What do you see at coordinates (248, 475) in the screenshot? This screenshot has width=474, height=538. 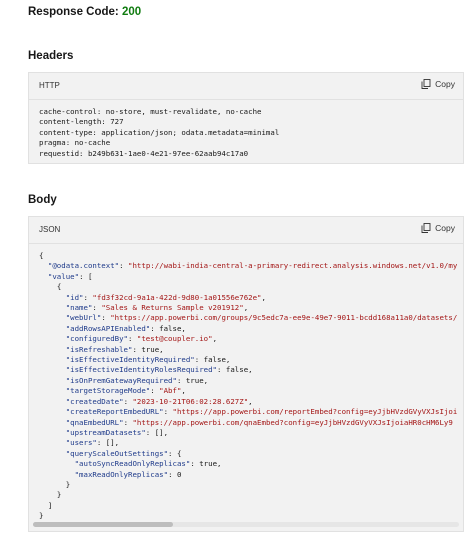 I see `json-line: "maxReadOnlyReplicas": 0` at bounding box center [248, 475].